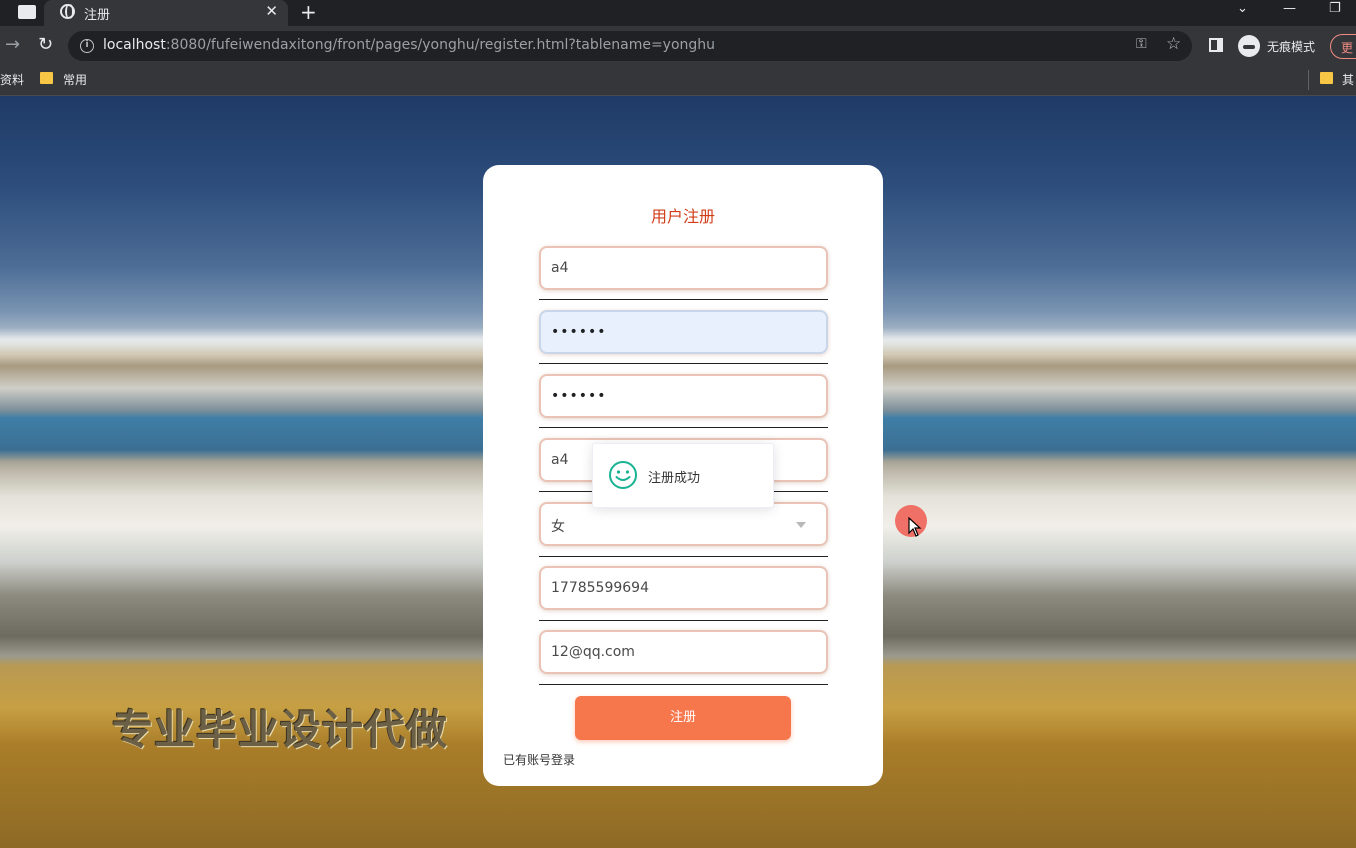 The image size is (1356, 848). I want to click on account-input: a4, so click(683, 268).